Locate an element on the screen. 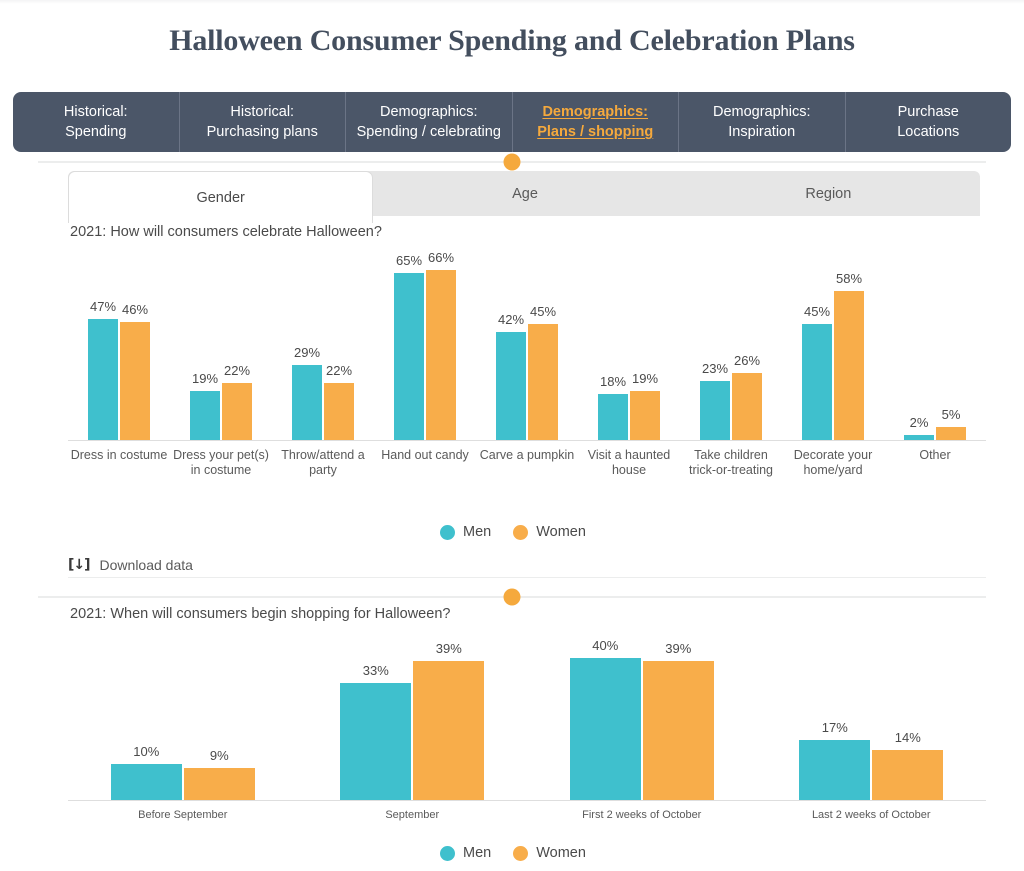  bar-value-women-2: 22% is located at coordinates (339, 370).